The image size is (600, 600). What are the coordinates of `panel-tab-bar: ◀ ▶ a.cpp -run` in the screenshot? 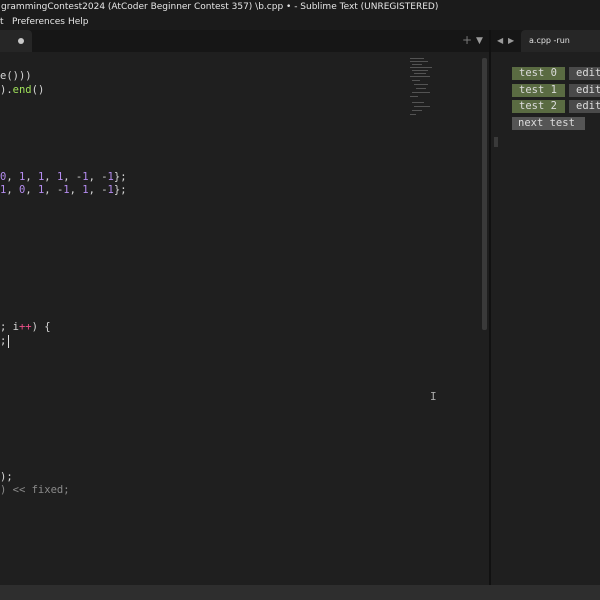 It's located at (545, 41).